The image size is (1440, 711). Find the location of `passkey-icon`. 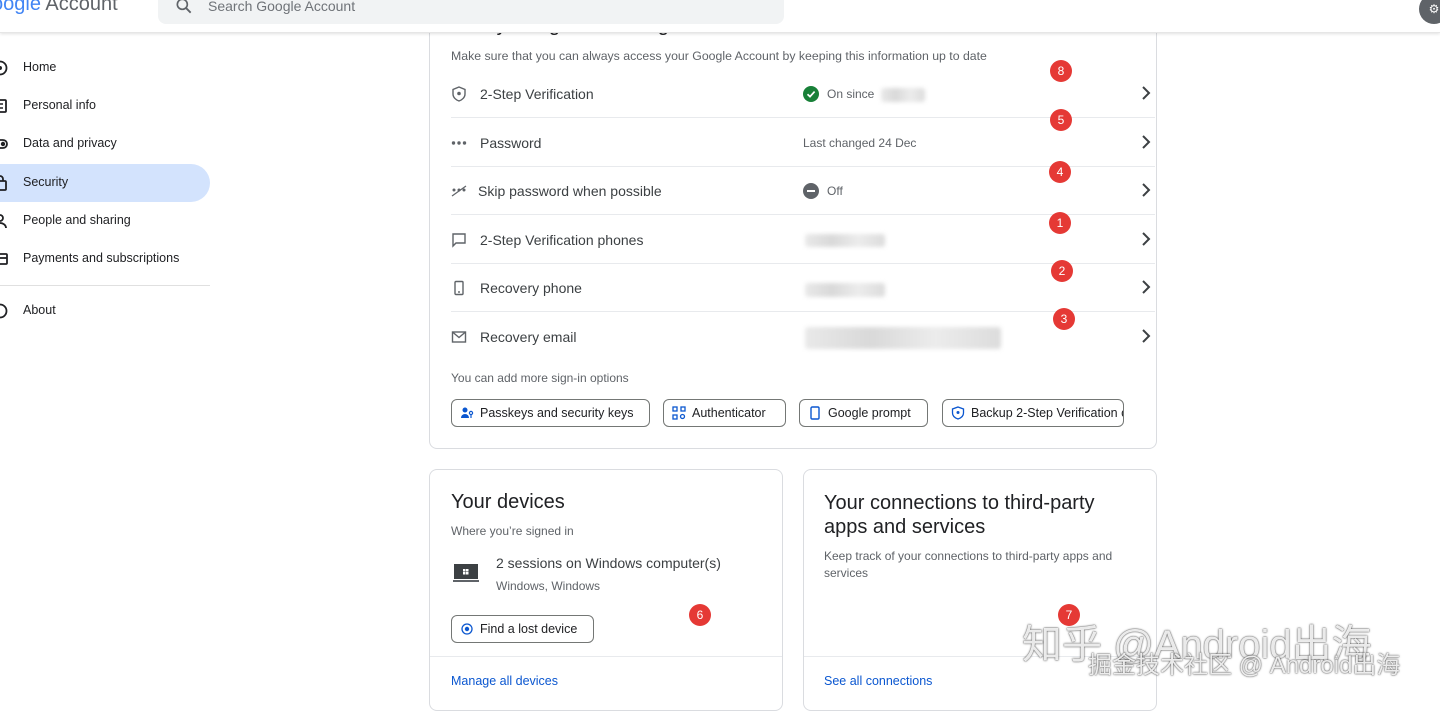

passkey-icon is located at coordinates (467, 412).